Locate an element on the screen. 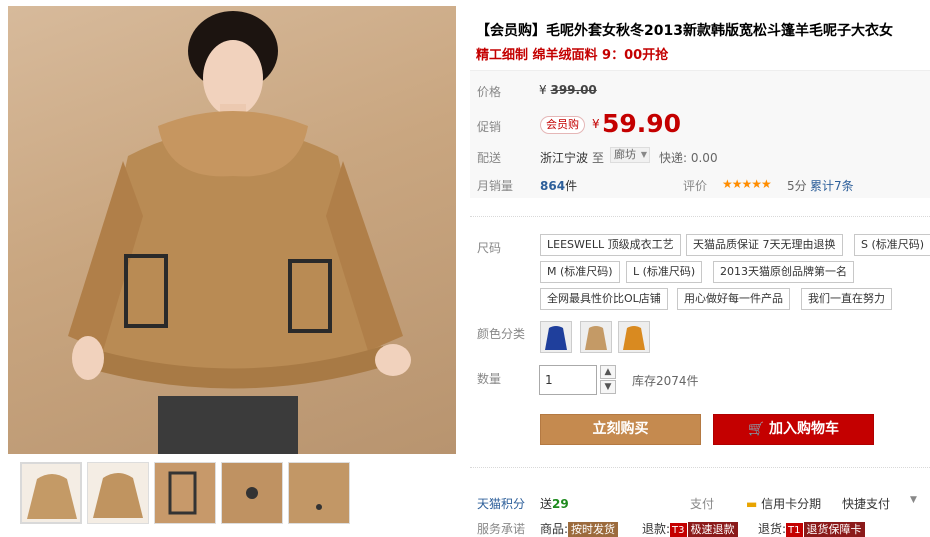 The image size is (930, 537). size-option: 2013天猫原创品牌第一名 is located at coordinates (783, 272).